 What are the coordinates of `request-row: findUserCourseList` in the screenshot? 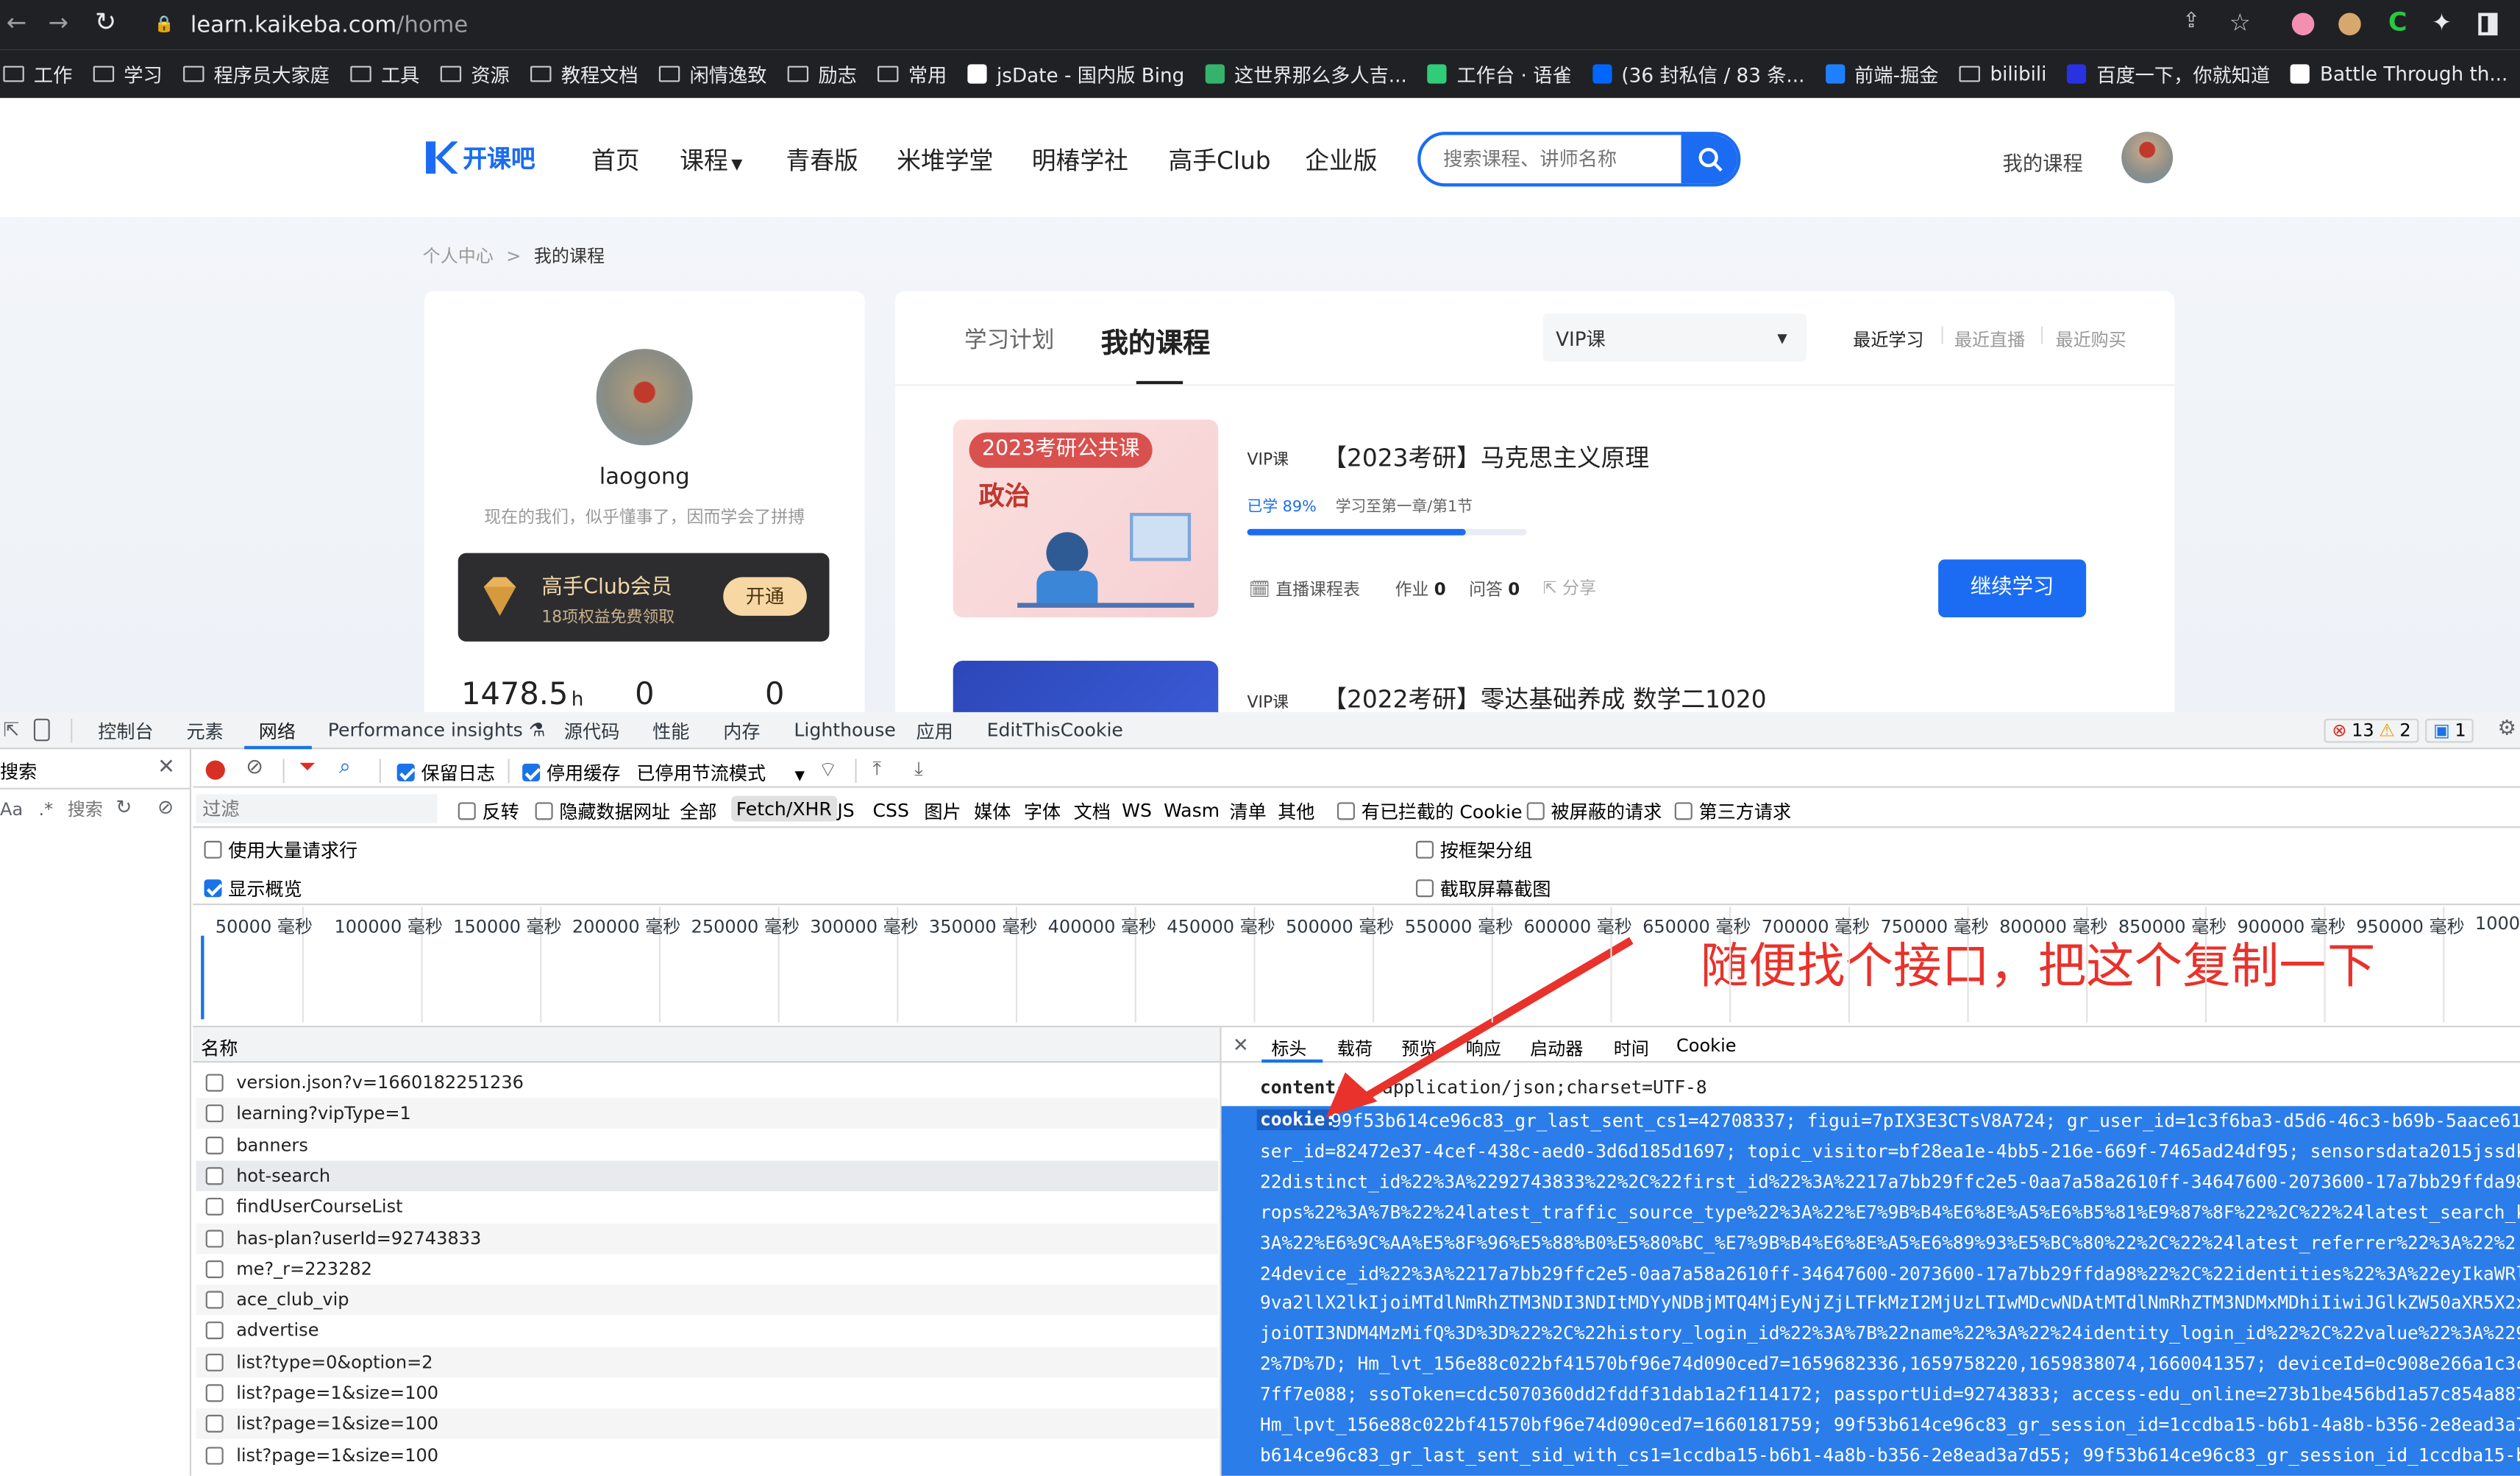 It's located at (708, 1207).